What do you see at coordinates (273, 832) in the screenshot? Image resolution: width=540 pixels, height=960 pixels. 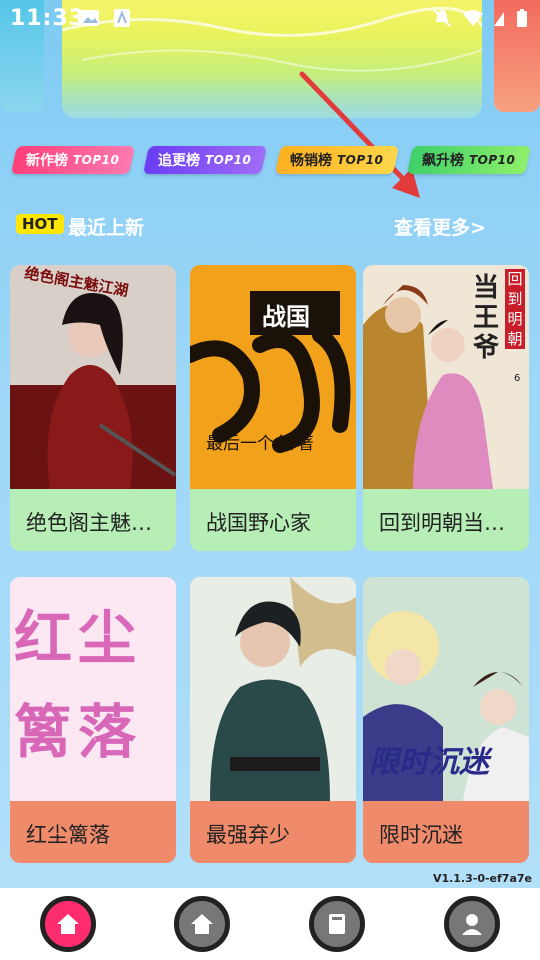 I see `book-title: 最强弃少` at bounding box center [273, 832].